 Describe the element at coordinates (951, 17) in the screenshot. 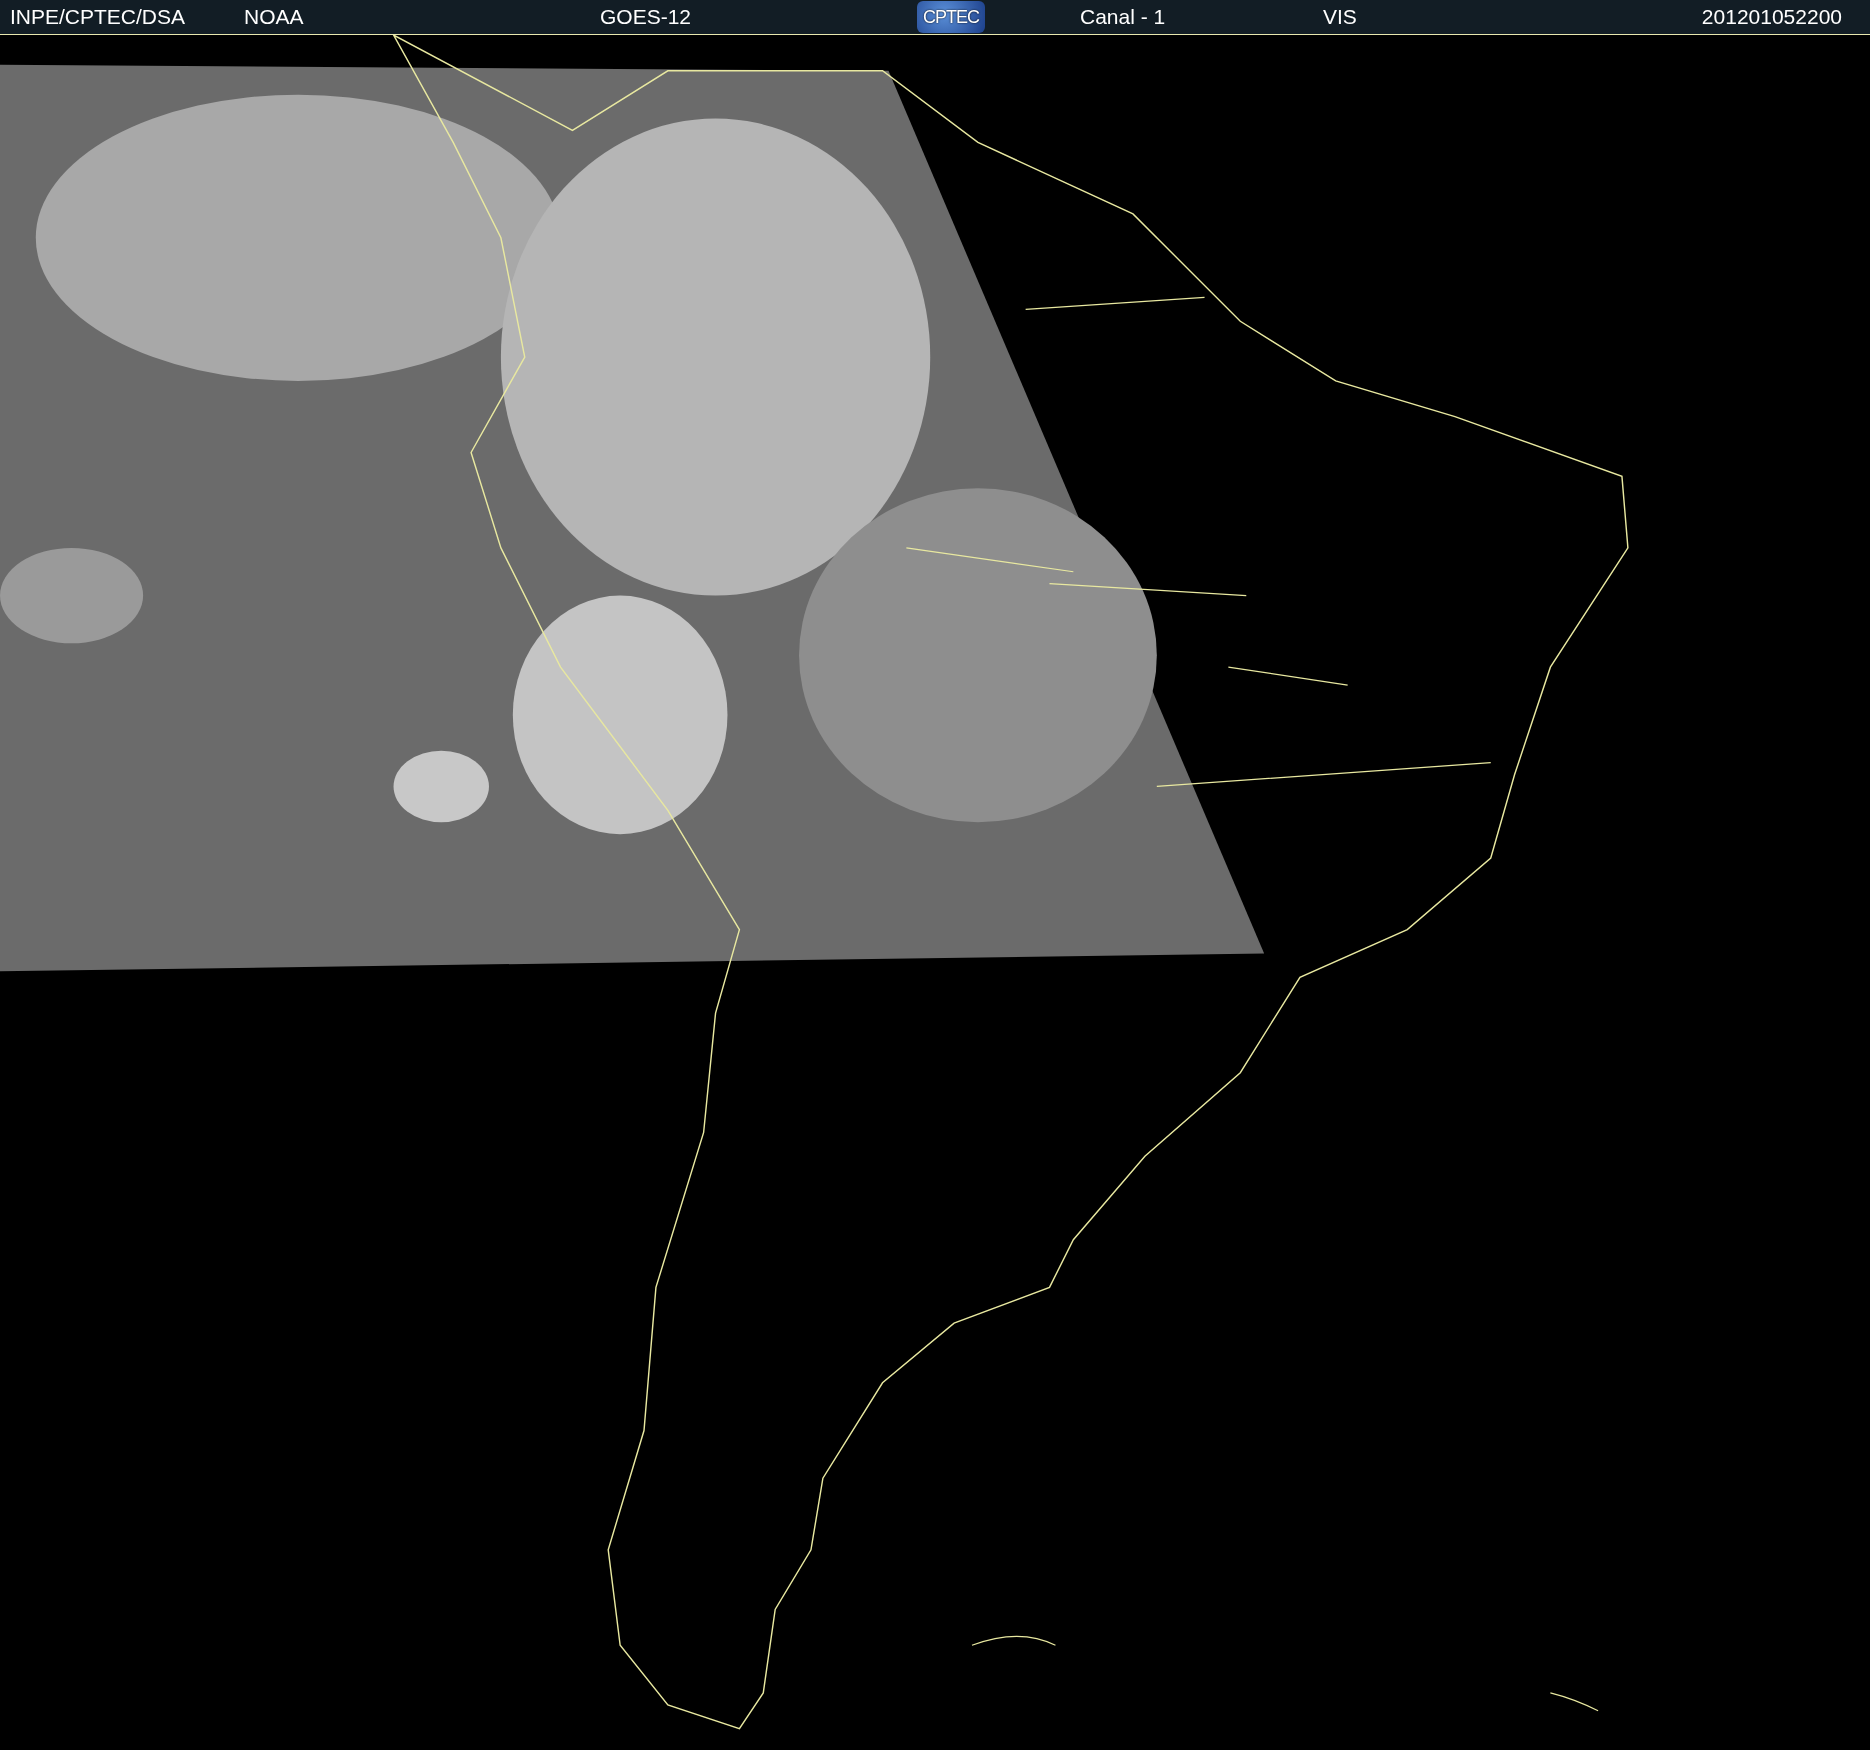

I see `logo: CPTEC` at that location.